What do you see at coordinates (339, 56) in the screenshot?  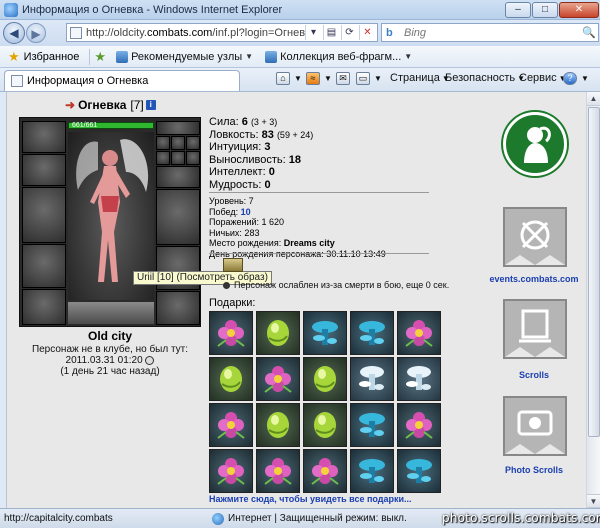 I see `favorites-link-webslices: Коллекция веб-фрагм... ▼` at bounding box center [339, 56].